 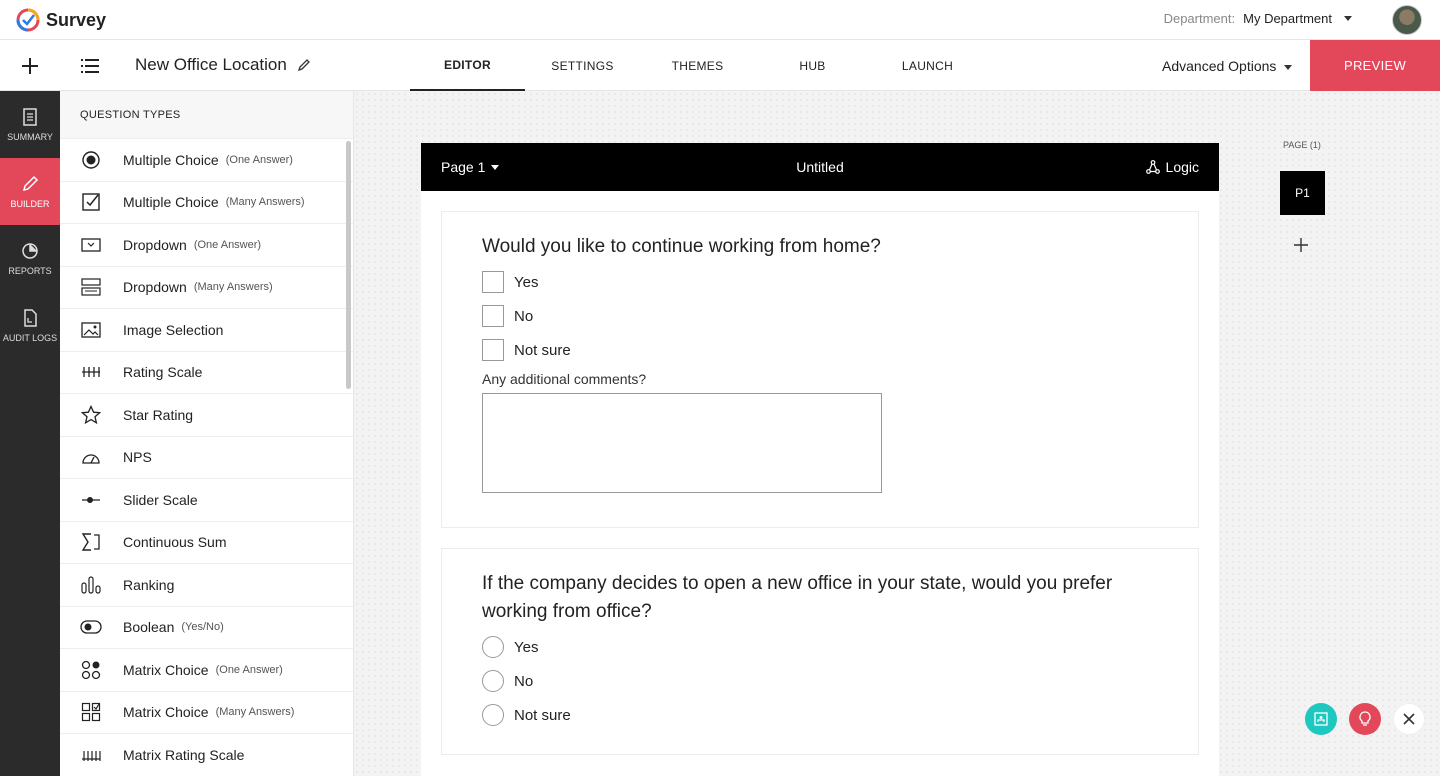 I want to click on survey-title-text: New Office Location, so click(x=211, y=64).